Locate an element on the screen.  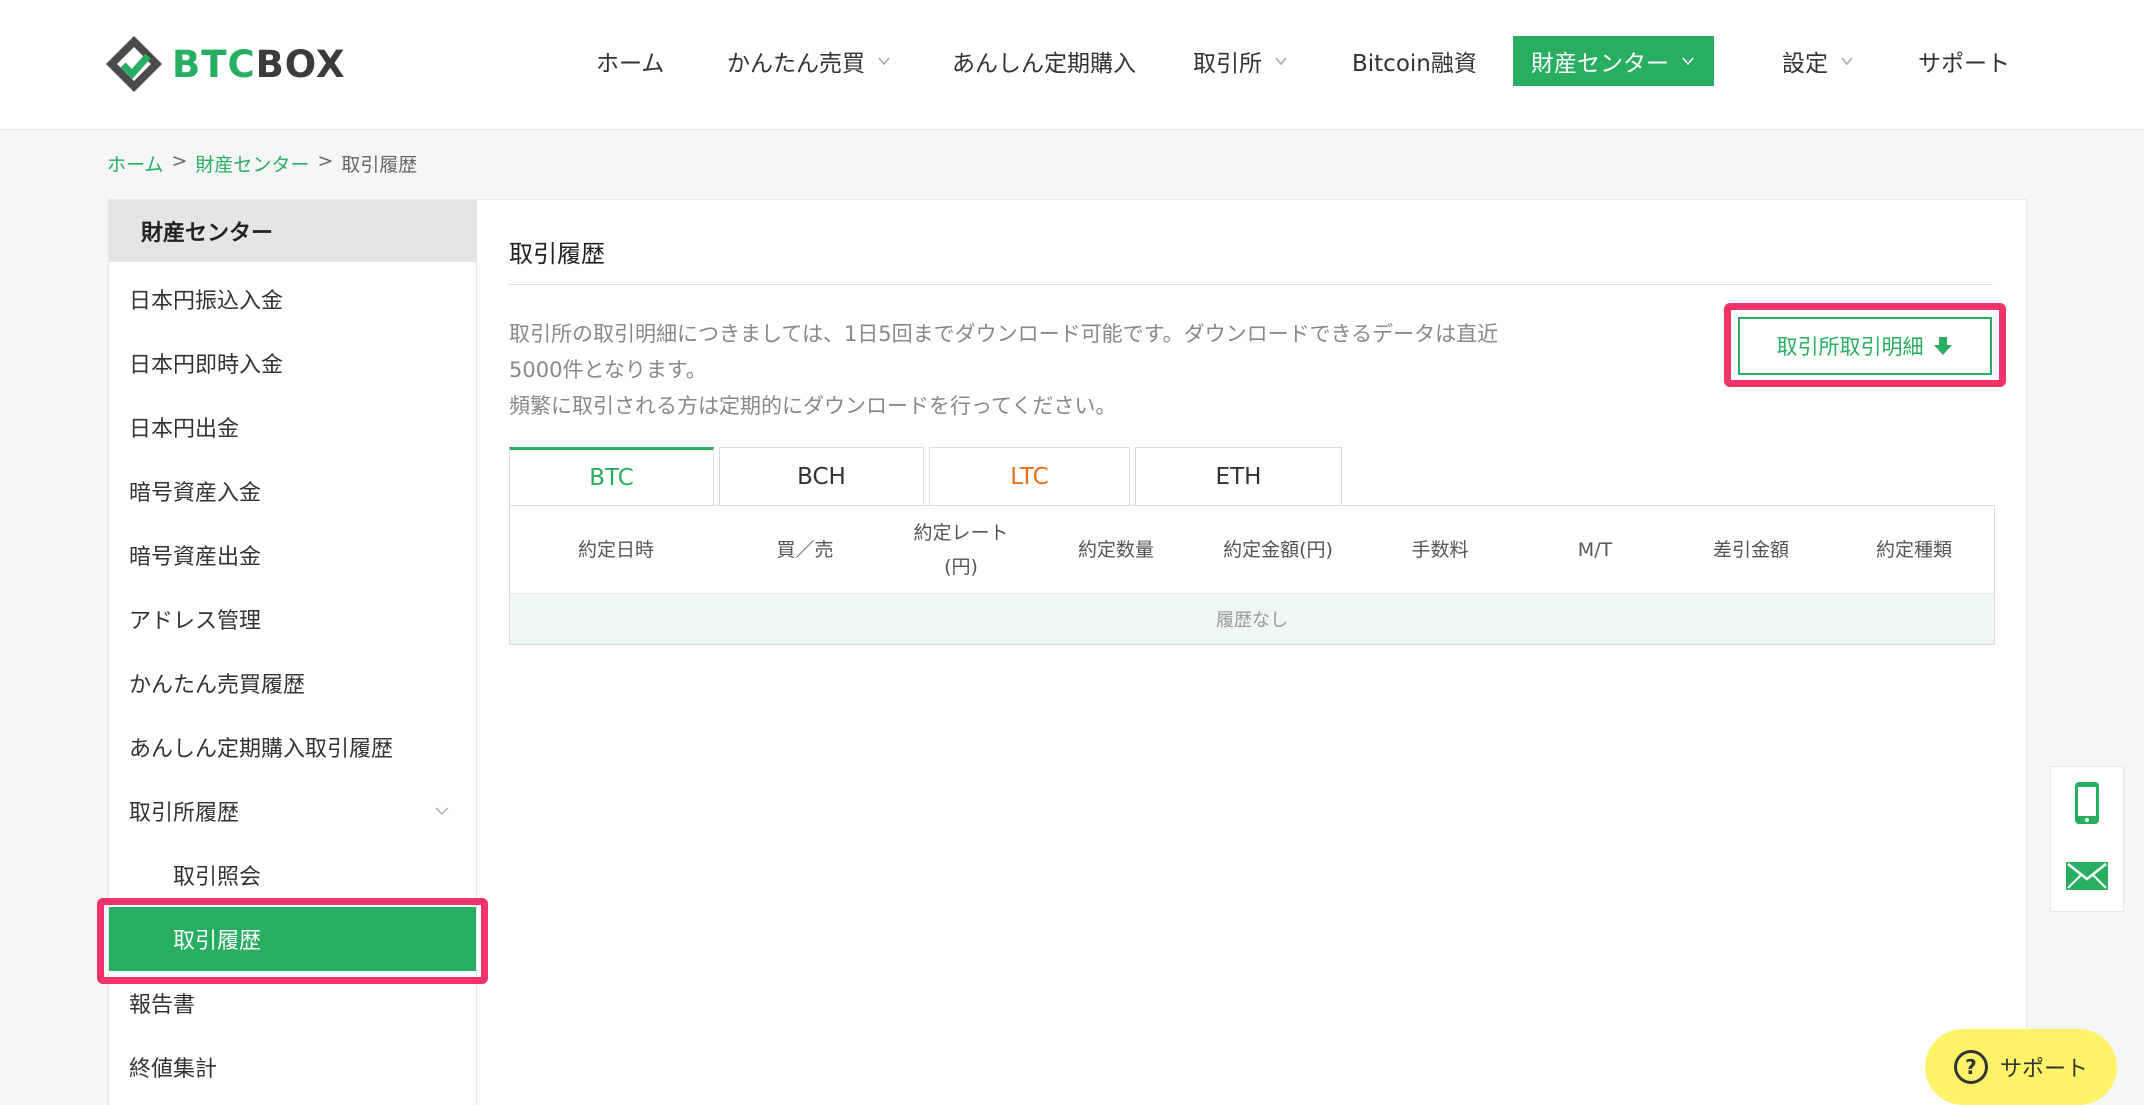
nav-support-label: サポート is located at coordinates (1964, 64).